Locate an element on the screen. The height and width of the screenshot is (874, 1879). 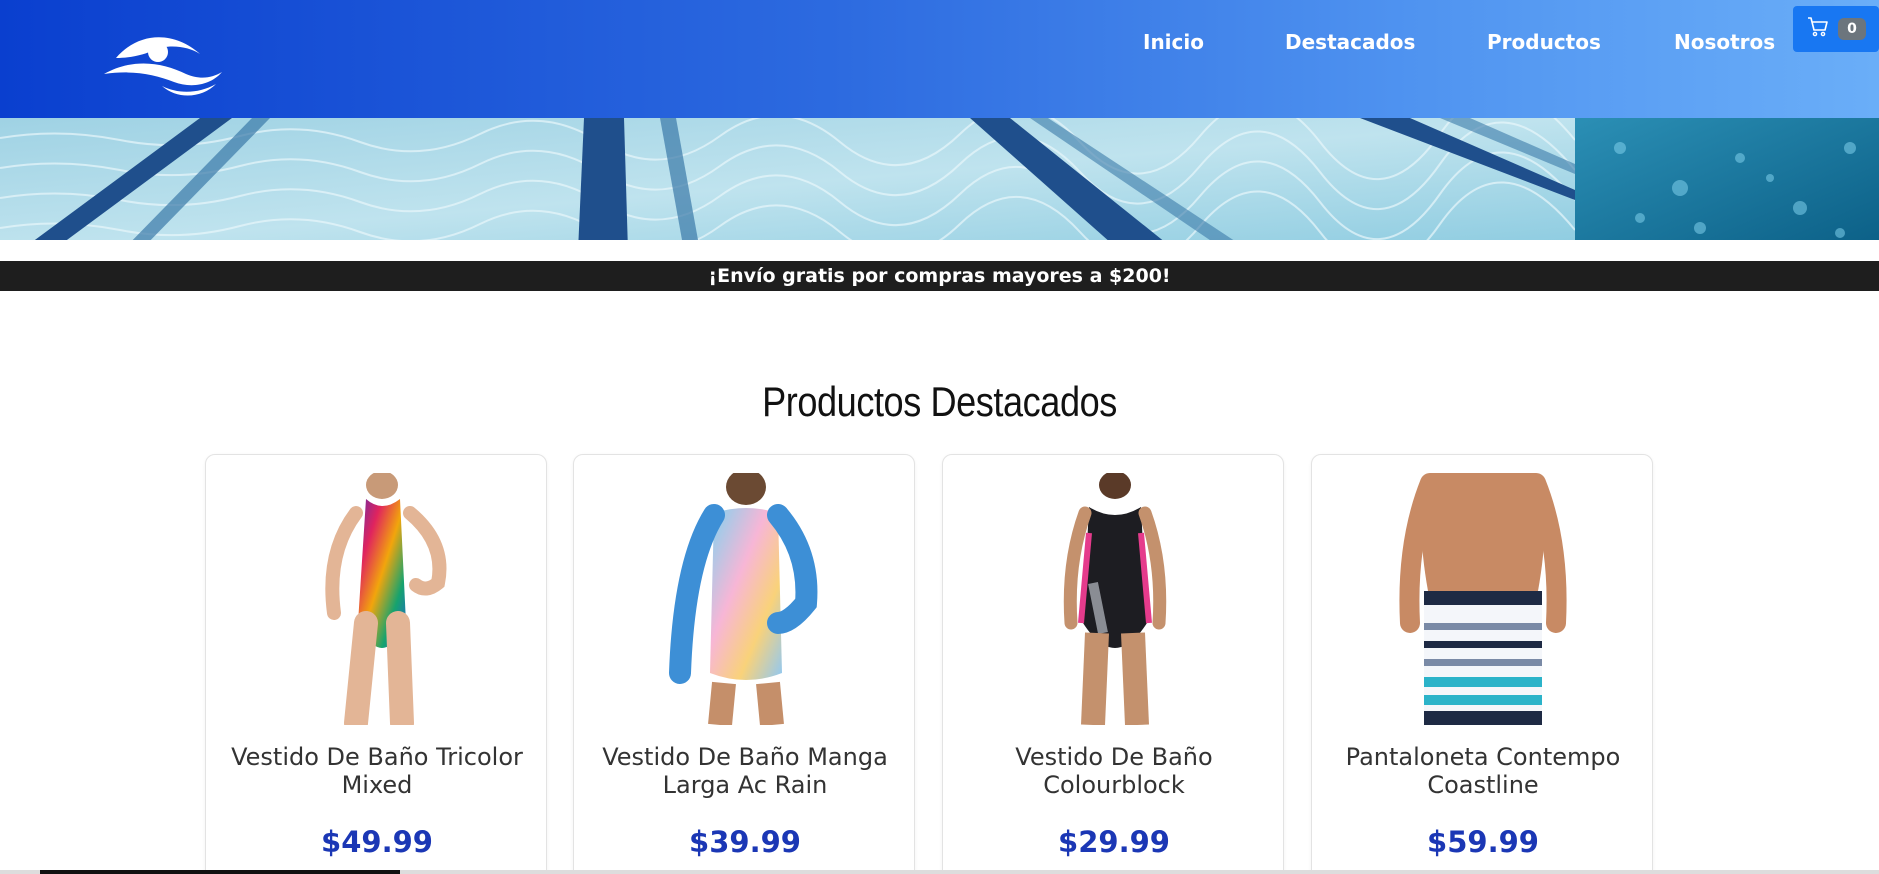
nav-destacados: Destacados is located at coordinates (1350, 42).